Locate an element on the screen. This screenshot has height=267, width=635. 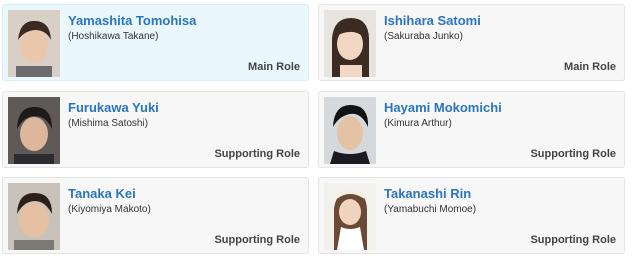
cast-name-link: Yamashita Tomohisa is located at coordinates (132, 20).